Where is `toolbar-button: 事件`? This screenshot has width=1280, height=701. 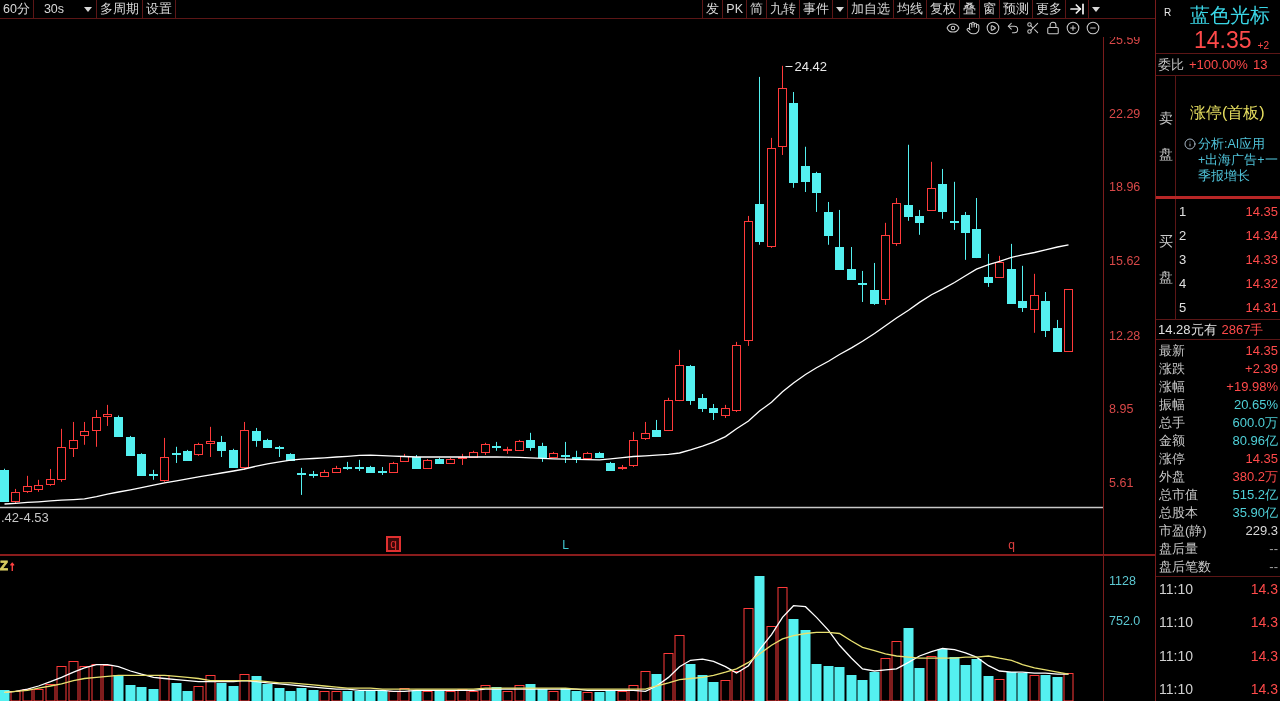
toolbar-button: 事件 is located at coordinates (815, 9).